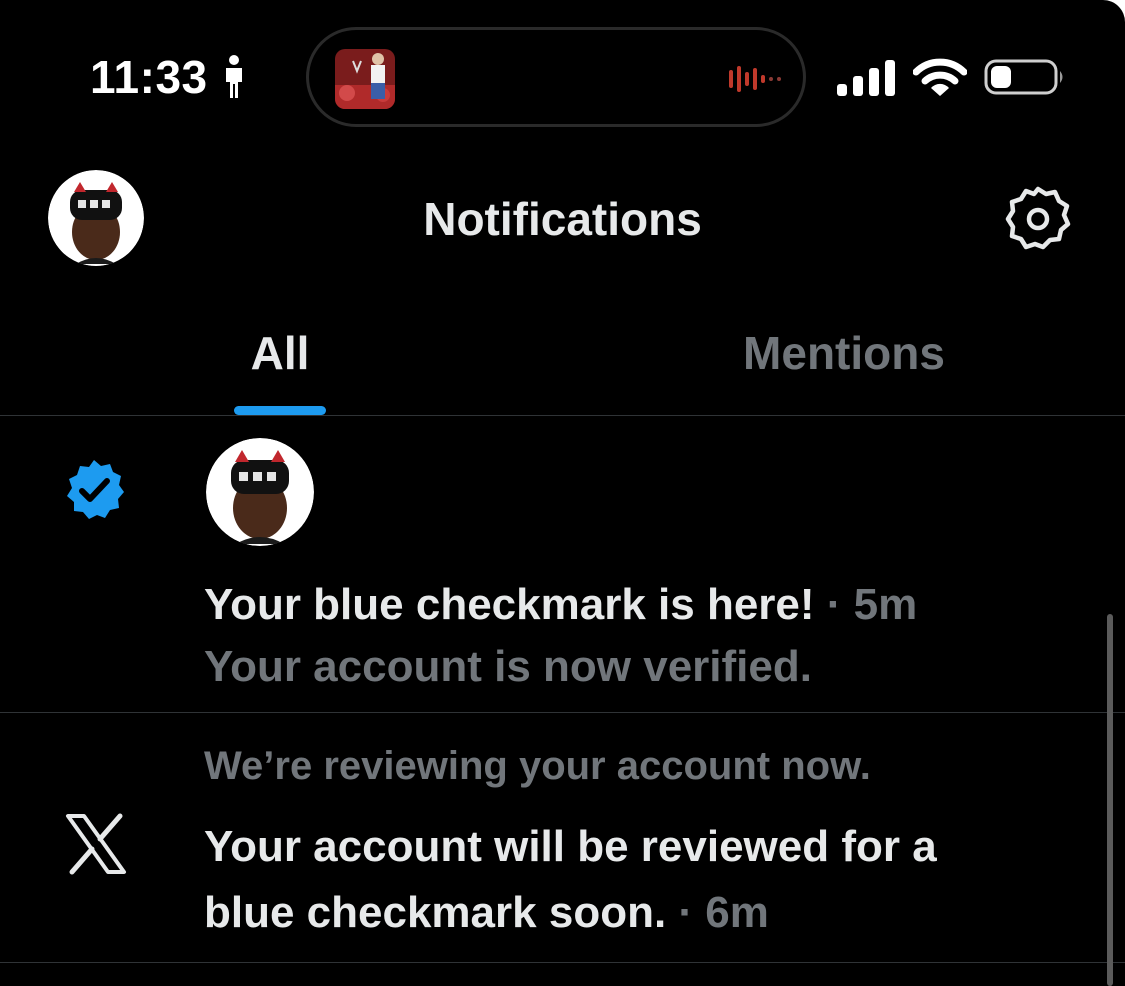 This screenshot has height=986, width=1125. What do you see at coordinates (885, 604) in the screenshot?
I see `notification-time: 5m` at bounding box center [885, 604].